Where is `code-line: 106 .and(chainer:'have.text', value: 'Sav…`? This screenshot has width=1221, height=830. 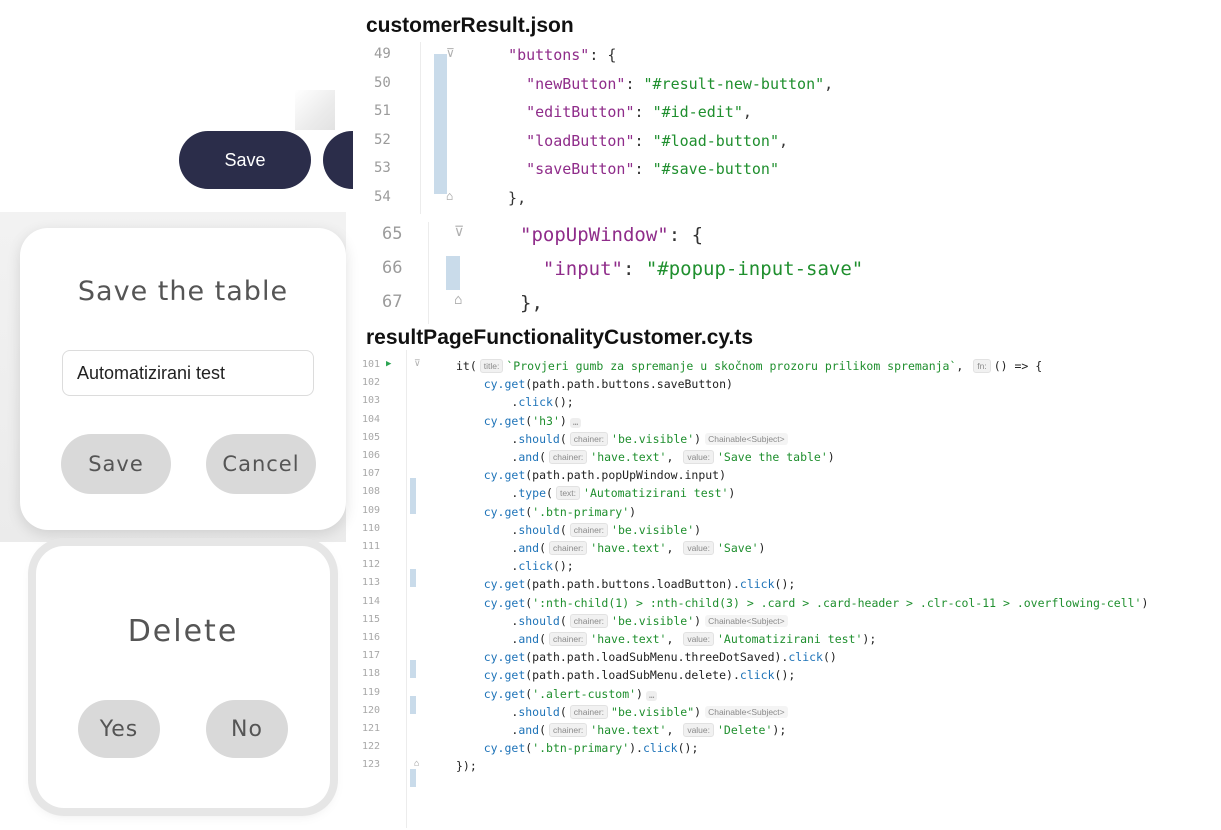 code-line: 106 .and(chainer:'have.text', value: 'Sav… is located at coordinates (790, 459).